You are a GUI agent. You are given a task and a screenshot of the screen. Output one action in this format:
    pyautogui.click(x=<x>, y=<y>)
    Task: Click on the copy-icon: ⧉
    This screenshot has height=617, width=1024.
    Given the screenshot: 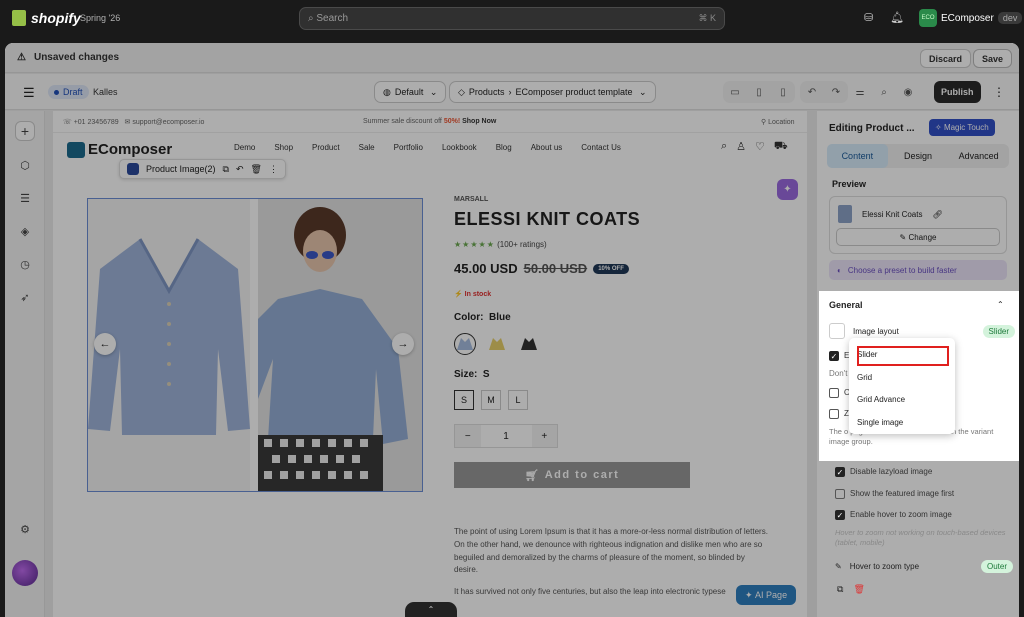 What is the action you would take?
    pyautogui.click(x=840, y=589)
    